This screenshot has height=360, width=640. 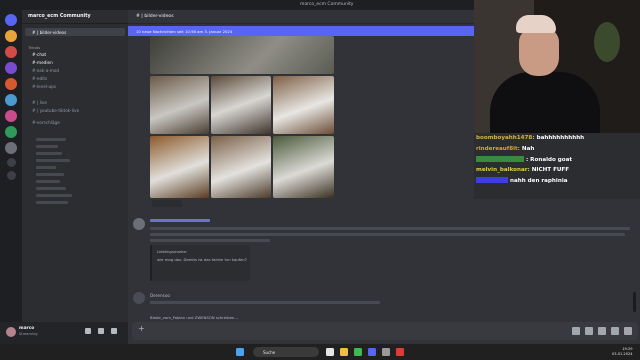 What do you see at coordinates (75, 70) in the screenshot?
I see `channel-ask-a-mod: #-ask-a-mod` at bounding box center [75, 70].